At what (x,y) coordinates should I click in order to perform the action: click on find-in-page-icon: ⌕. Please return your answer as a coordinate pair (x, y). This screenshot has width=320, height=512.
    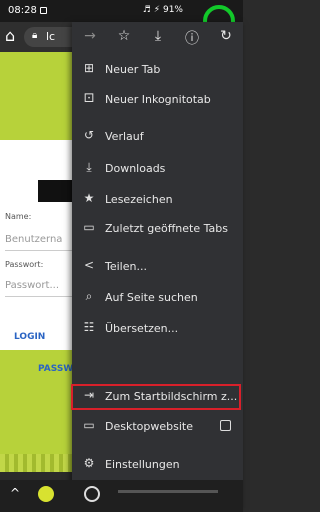
    Looking at the image, I should click on (89, 296).